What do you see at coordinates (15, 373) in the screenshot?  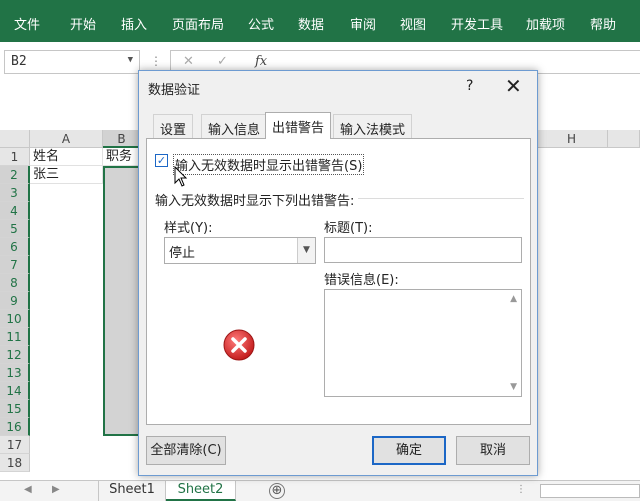 I see `row-header: 13` at bounding box center [15, 373].